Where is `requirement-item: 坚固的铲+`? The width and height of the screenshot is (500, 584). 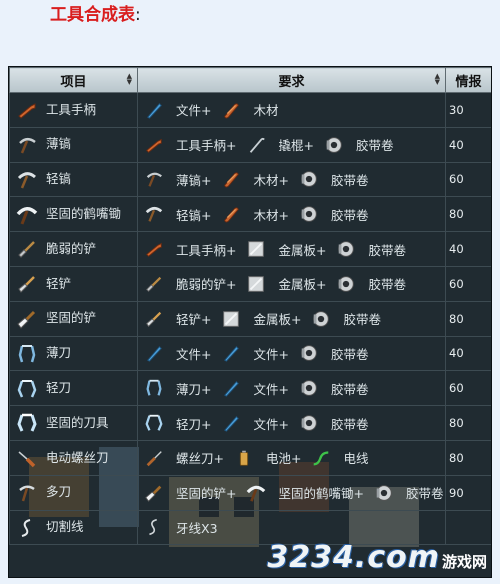 requirement-item: 坚固的铲+ is located at coordinates (195, 493).